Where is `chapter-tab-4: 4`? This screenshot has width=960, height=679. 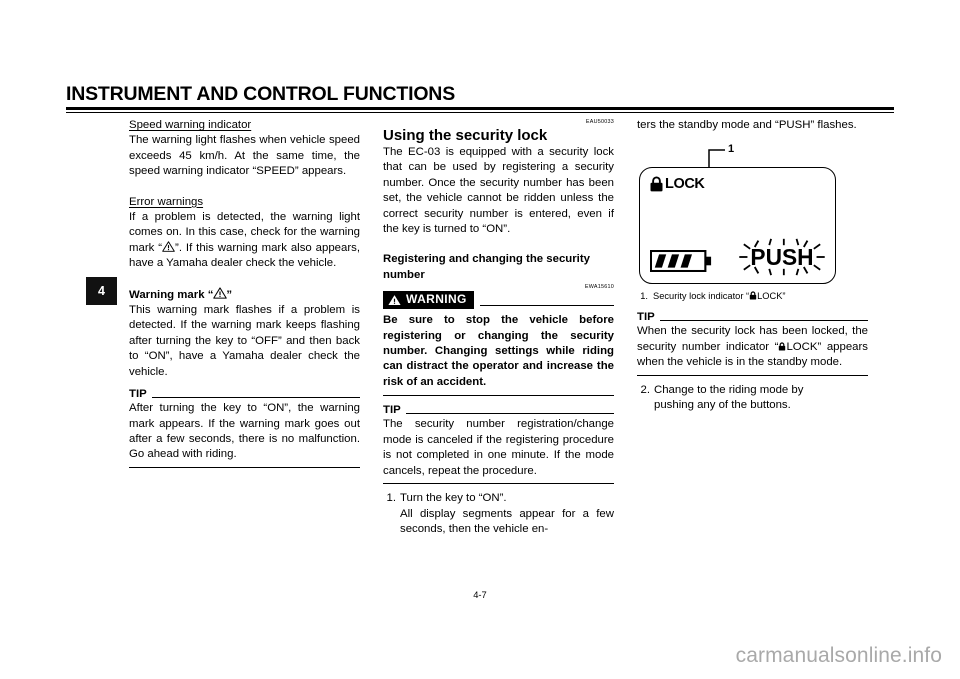 chapter-tab-4: 4 is located at coordinates (101, 291).